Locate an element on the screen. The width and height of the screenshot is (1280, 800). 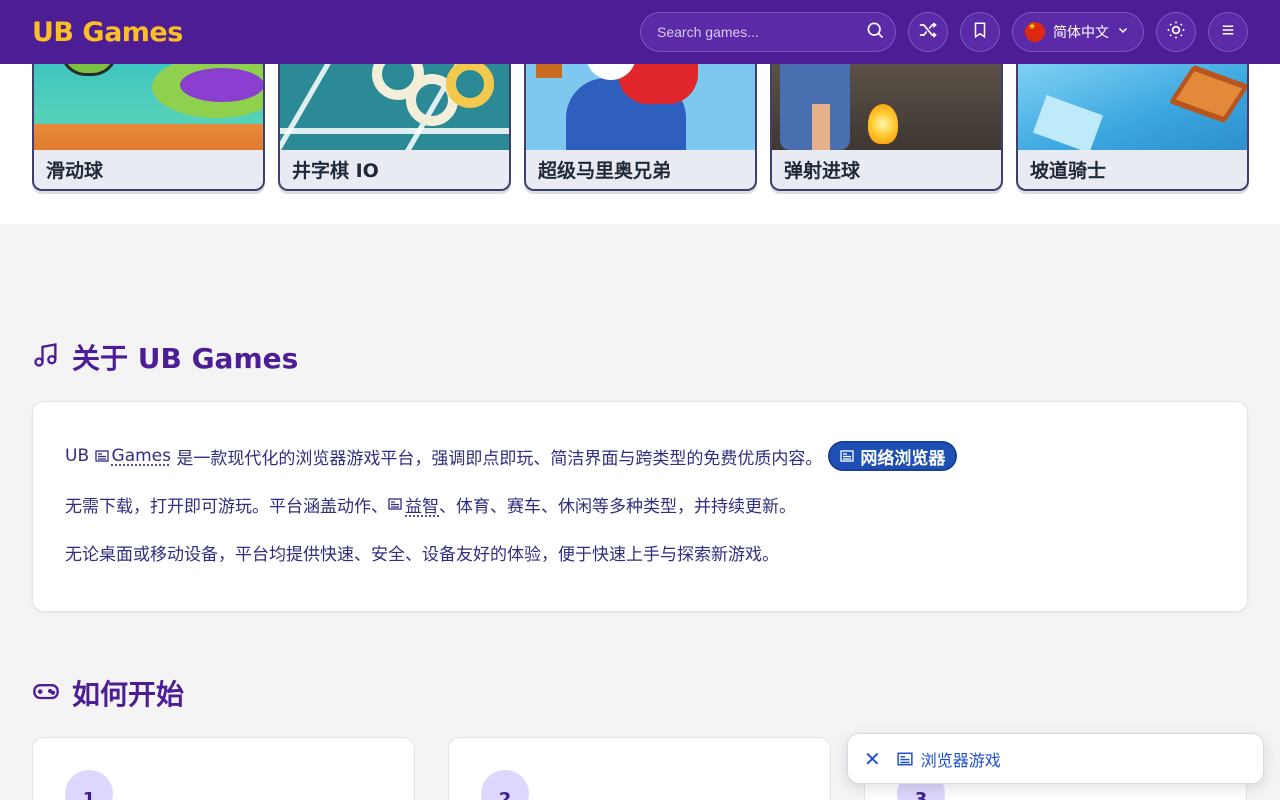
sun-icon is located at coordinates (1176, 32).